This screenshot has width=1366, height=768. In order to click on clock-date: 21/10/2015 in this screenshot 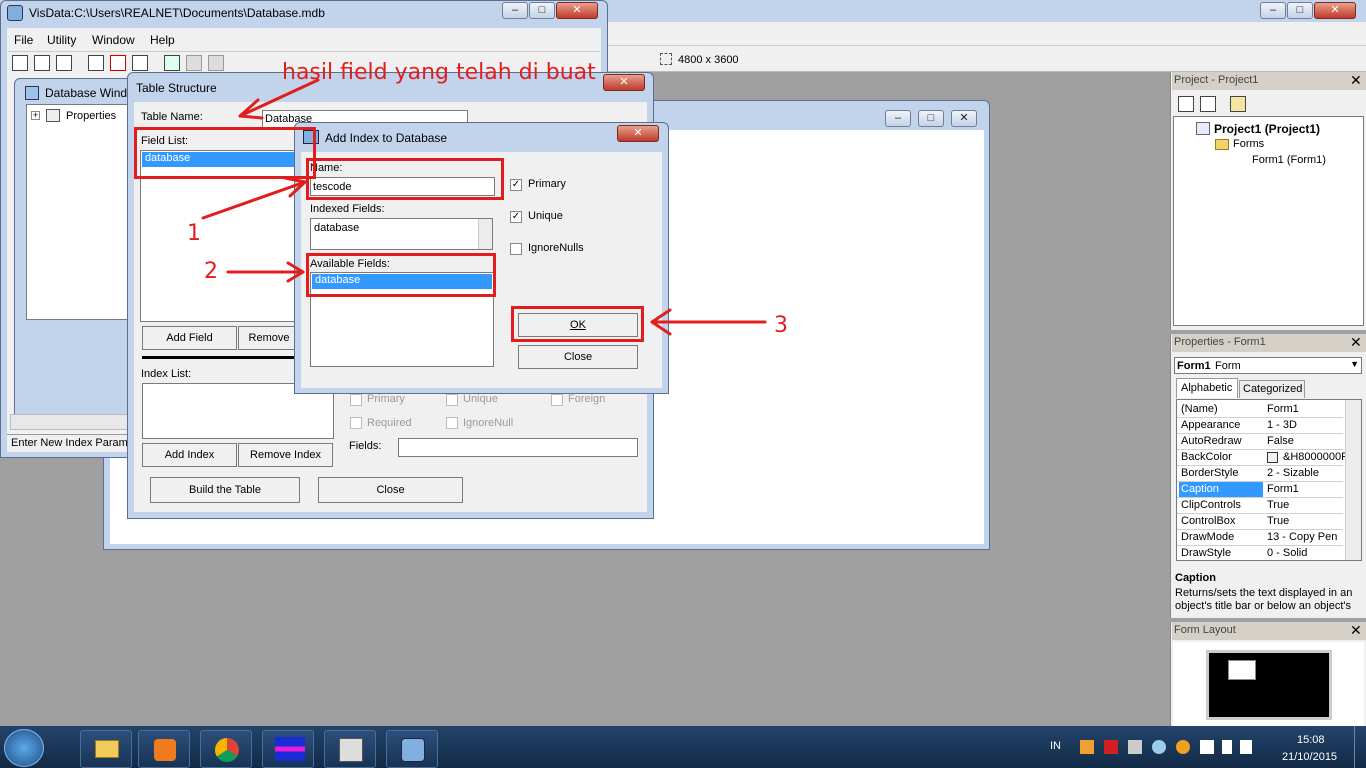, I will do `click(1309, 757)`.